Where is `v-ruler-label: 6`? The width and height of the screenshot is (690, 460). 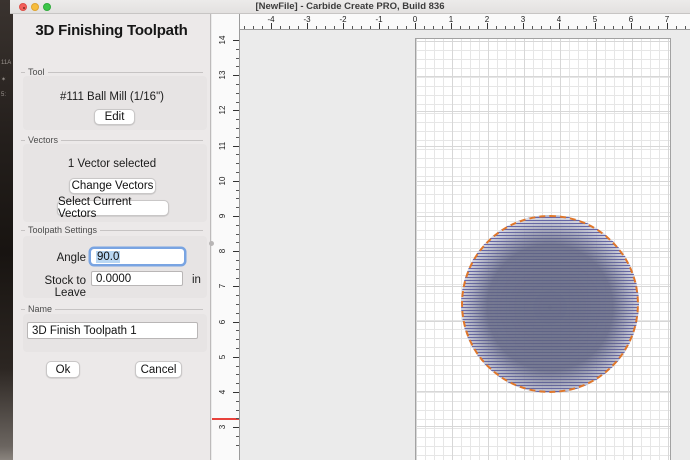 v-ruler-label: 6 is located at coordinates (222, 321).